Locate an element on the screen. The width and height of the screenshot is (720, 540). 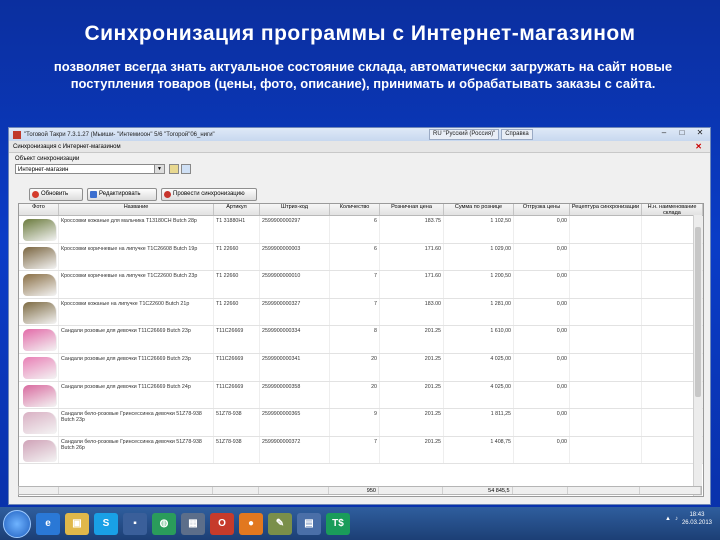
scrollbar-thumb is located at coordinates (698, 312).